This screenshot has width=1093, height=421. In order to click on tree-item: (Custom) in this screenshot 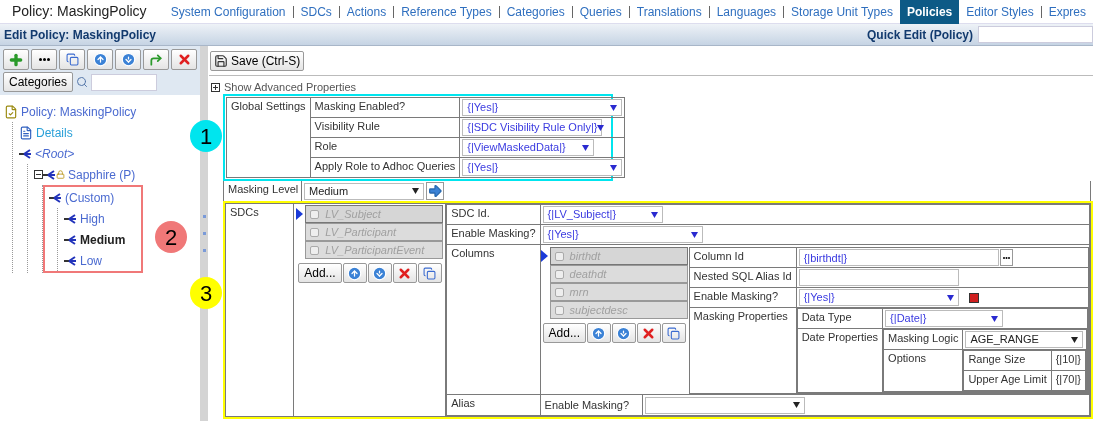, I will do `click(90, 197)`.